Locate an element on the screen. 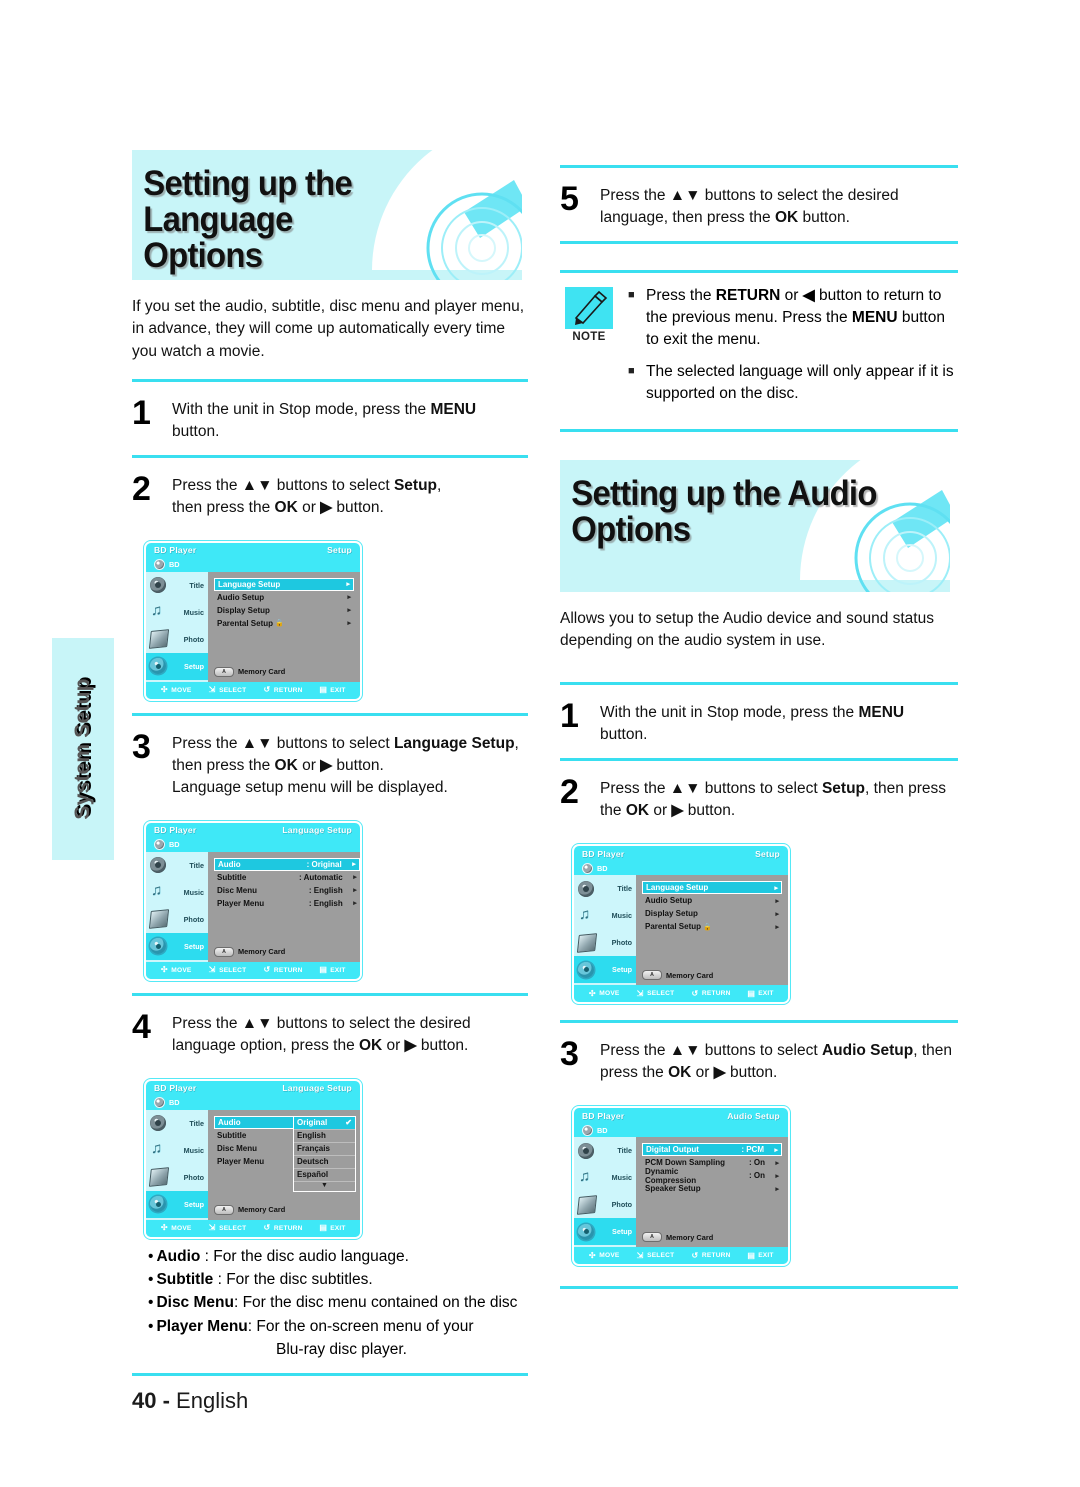 The width and height of the screenshot is (1080, 1487). step-text-part: then press the is located at coordinates (223, 507).